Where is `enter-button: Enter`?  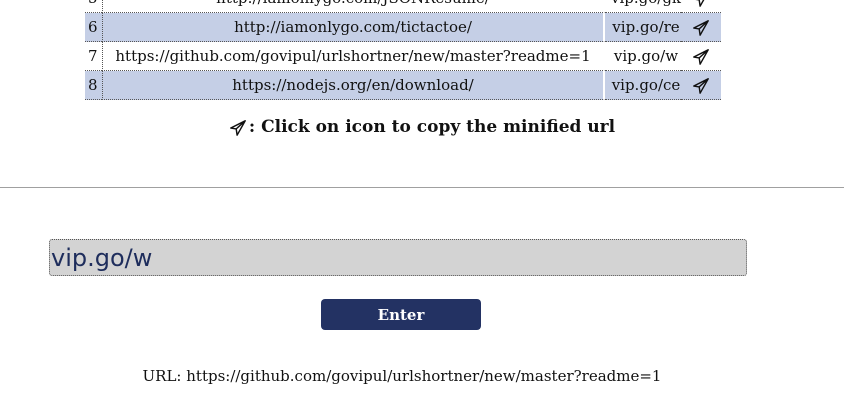 enter-button: Enter is located at coordinates (401, 314).